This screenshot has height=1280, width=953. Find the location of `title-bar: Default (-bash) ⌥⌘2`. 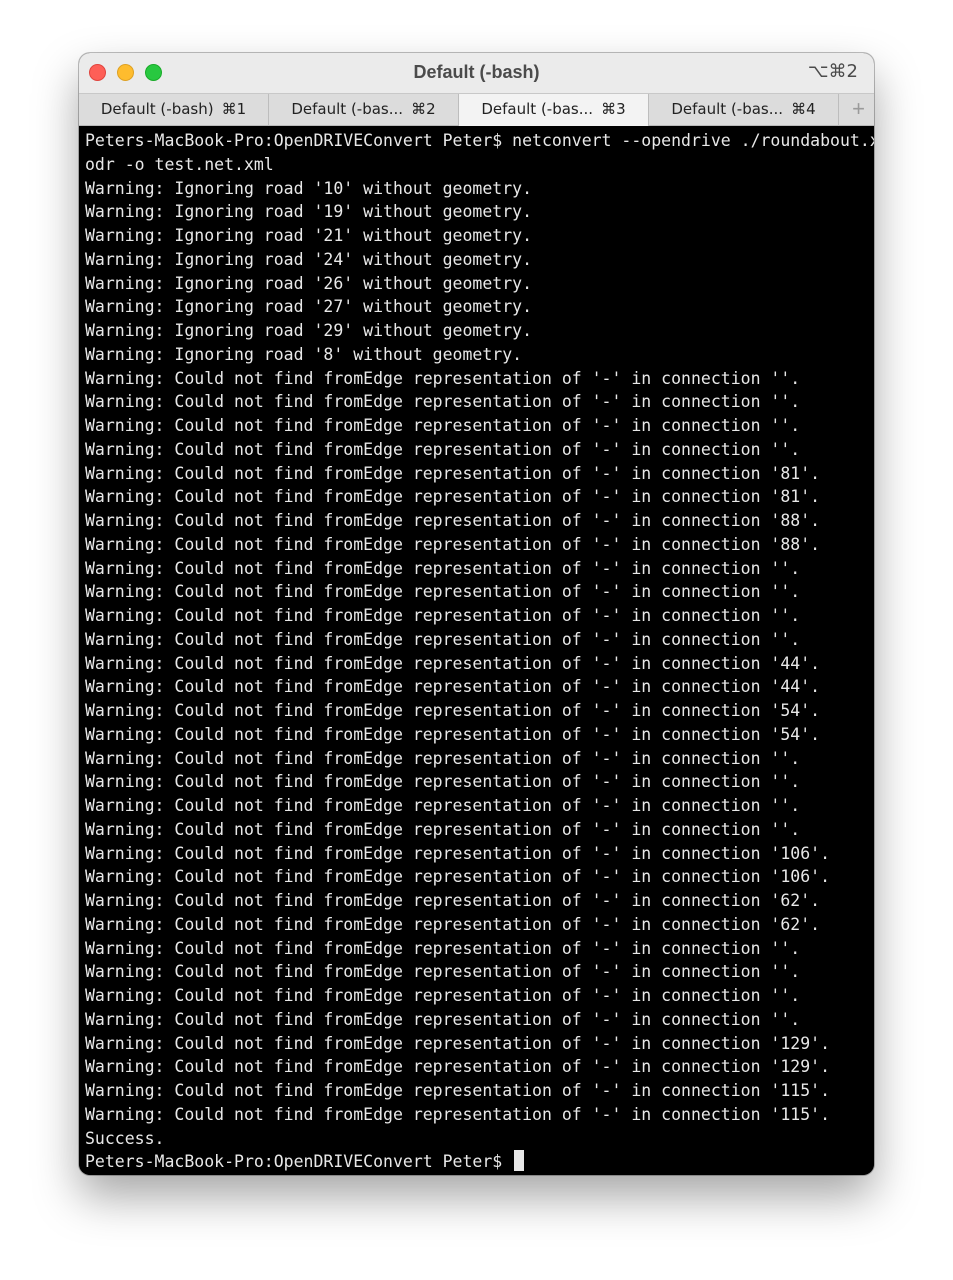

title-bar: Default (-bash) ⌥⌘2 is located at coordinates (476, 73).